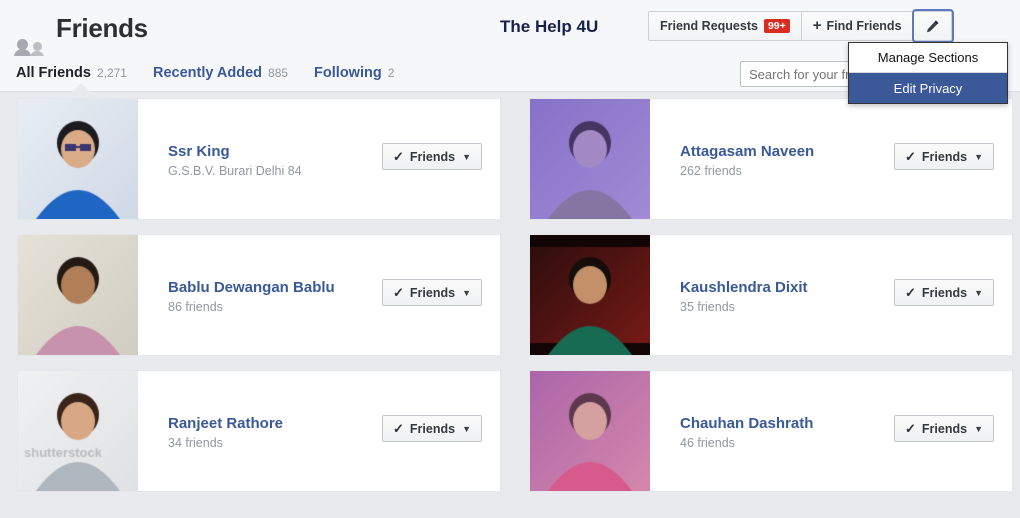 The image size is (1020, 518). I want to click on active-tab-indicator, so click(81, 87).